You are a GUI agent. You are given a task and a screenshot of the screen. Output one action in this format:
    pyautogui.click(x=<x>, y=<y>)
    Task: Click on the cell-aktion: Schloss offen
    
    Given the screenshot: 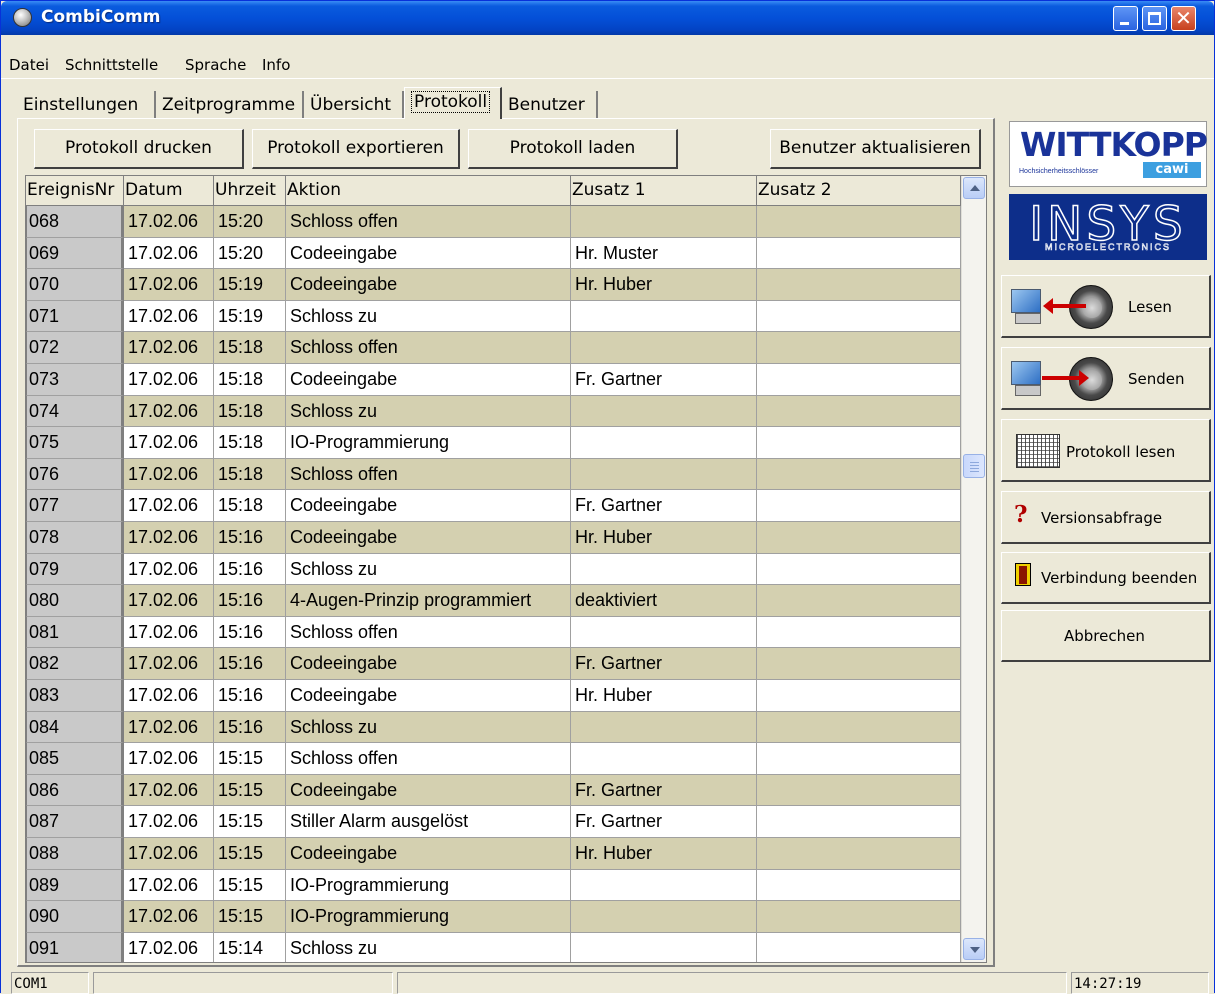 What is the action you would take?
    pyautogui.click(x=428, y=222)
    